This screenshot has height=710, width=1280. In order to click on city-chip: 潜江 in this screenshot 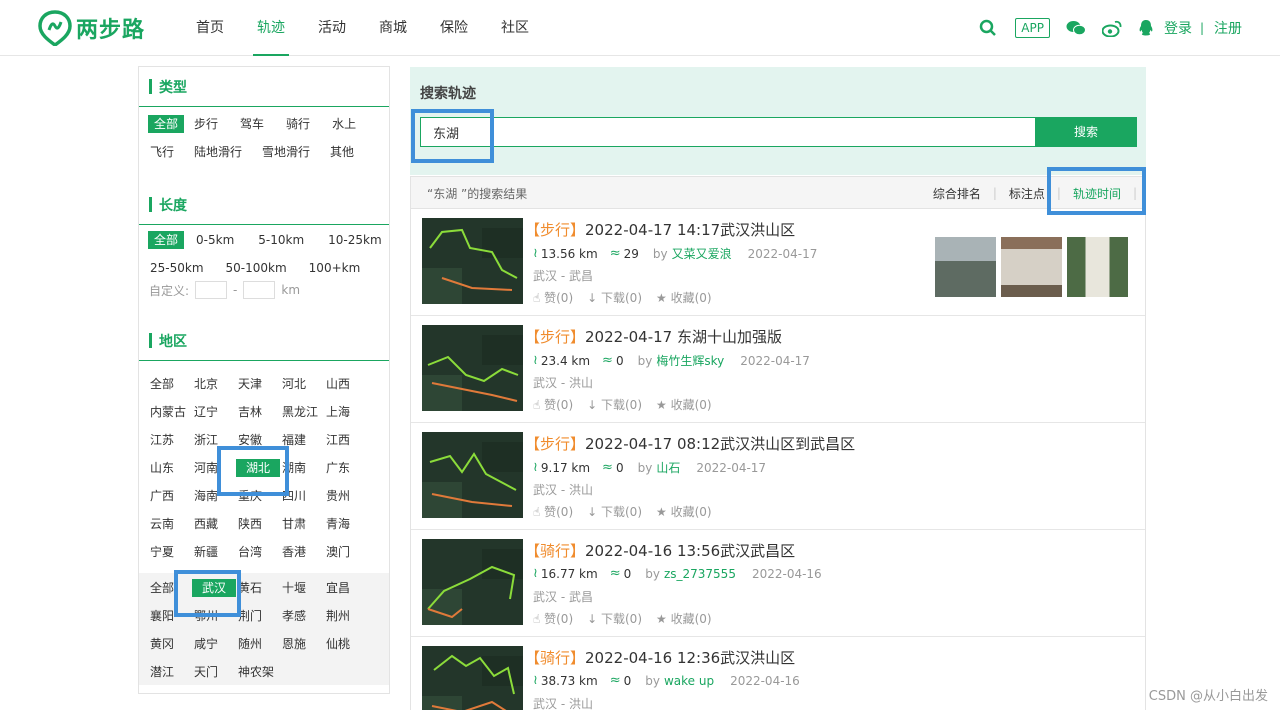, I will do `click(170, 672)`.